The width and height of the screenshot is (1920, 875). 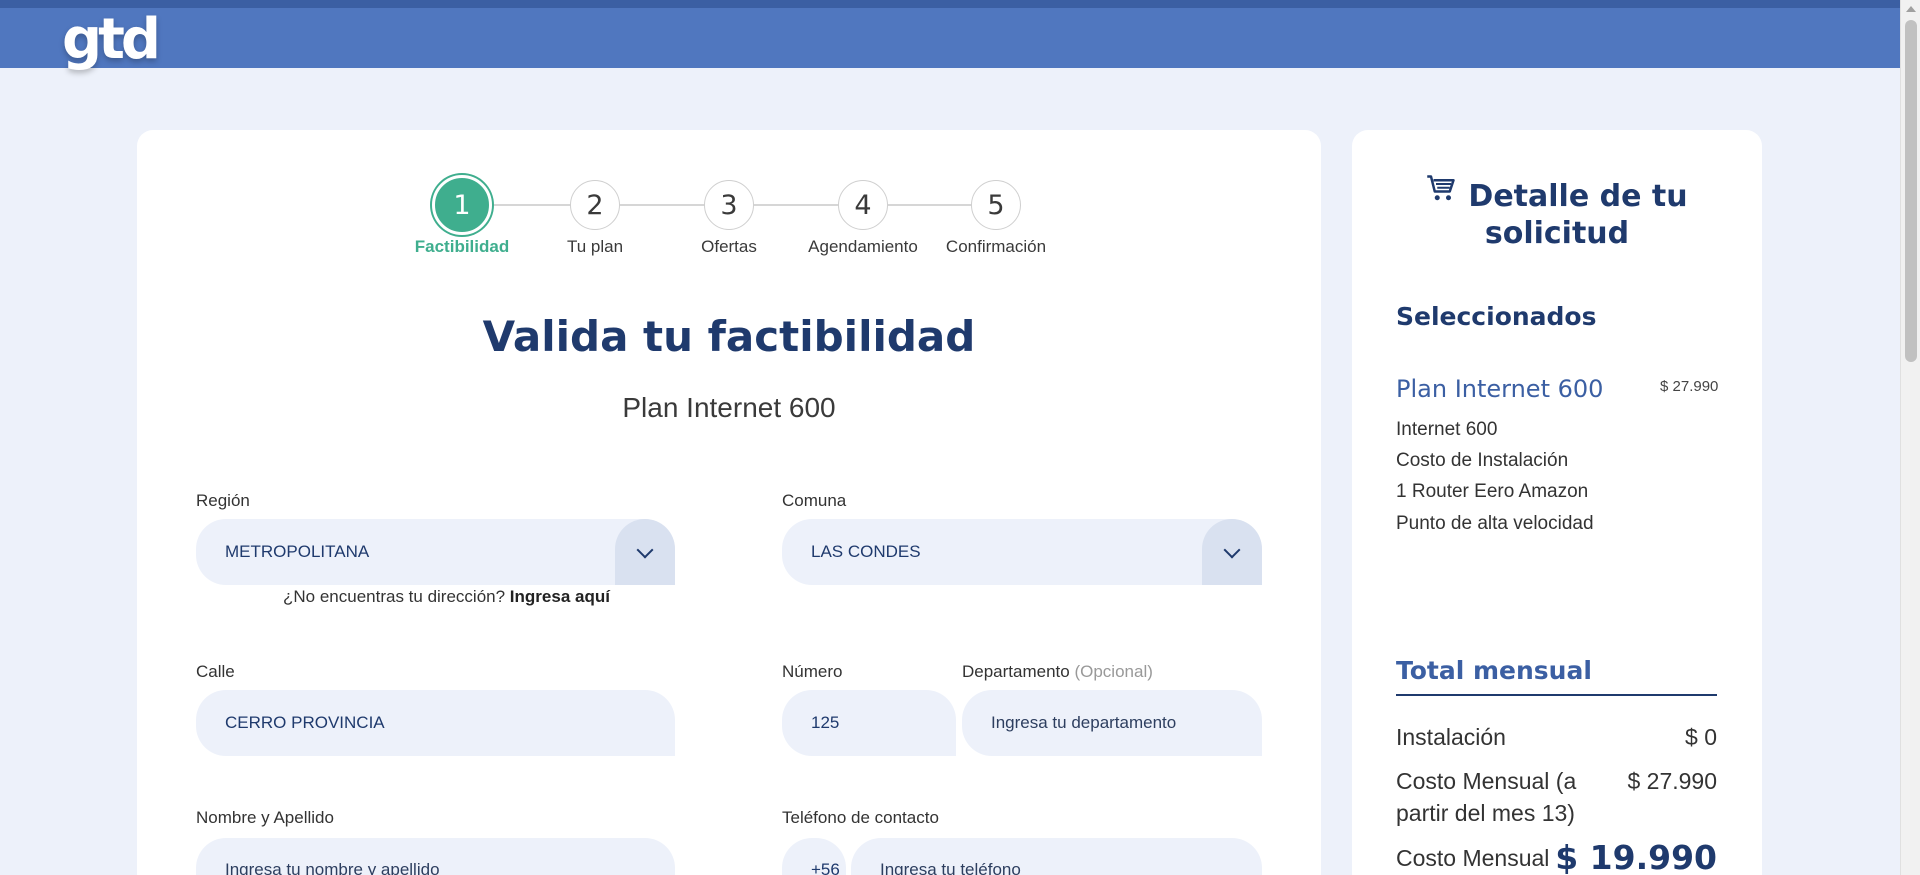 I want to click on address-helper-text: ¿No encuentras tu dirección?, so click(x=394, y=596).